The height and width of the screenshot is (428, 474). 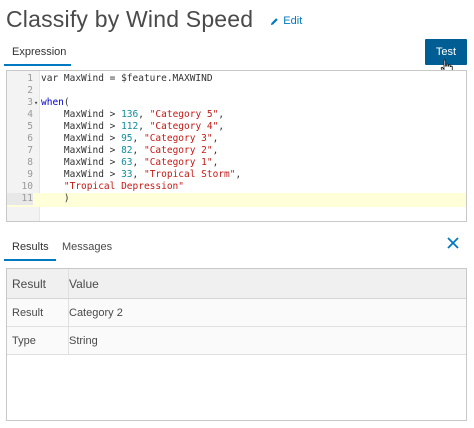 What do you see at coordinates (236, 200) in the screenshot?
I see `code-line-active: 11 )` at bounding box center [236, 200].